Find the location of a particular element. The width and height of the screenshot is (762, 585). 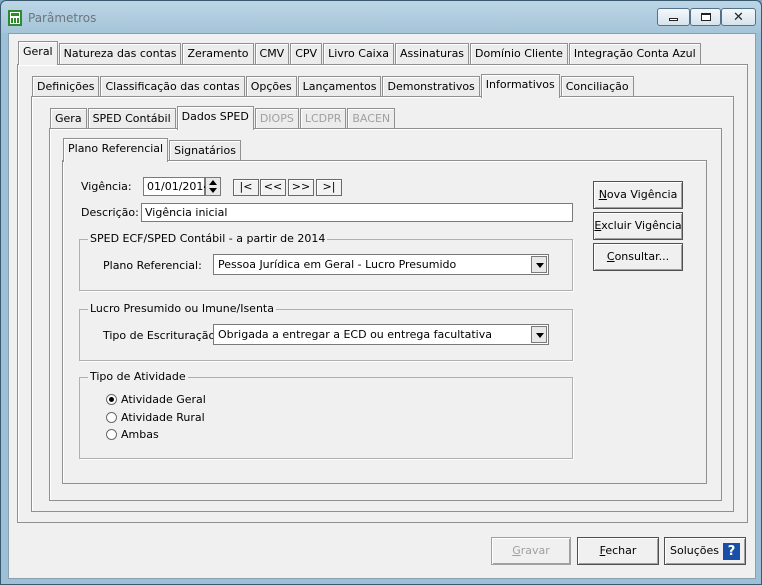

tipo-escrituracao-label: Tipo de Escrituração: is located at coordinates (161, 335).